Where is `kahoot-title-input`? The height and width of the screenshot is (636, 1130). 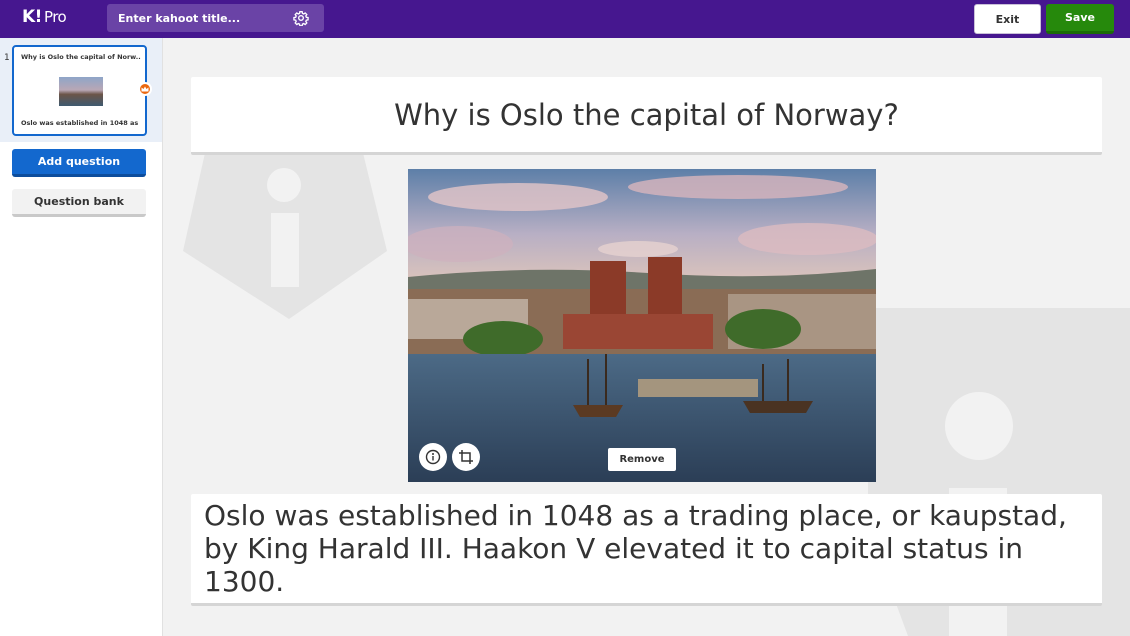 kahoot-title-input is located at coordinates (197, 18).